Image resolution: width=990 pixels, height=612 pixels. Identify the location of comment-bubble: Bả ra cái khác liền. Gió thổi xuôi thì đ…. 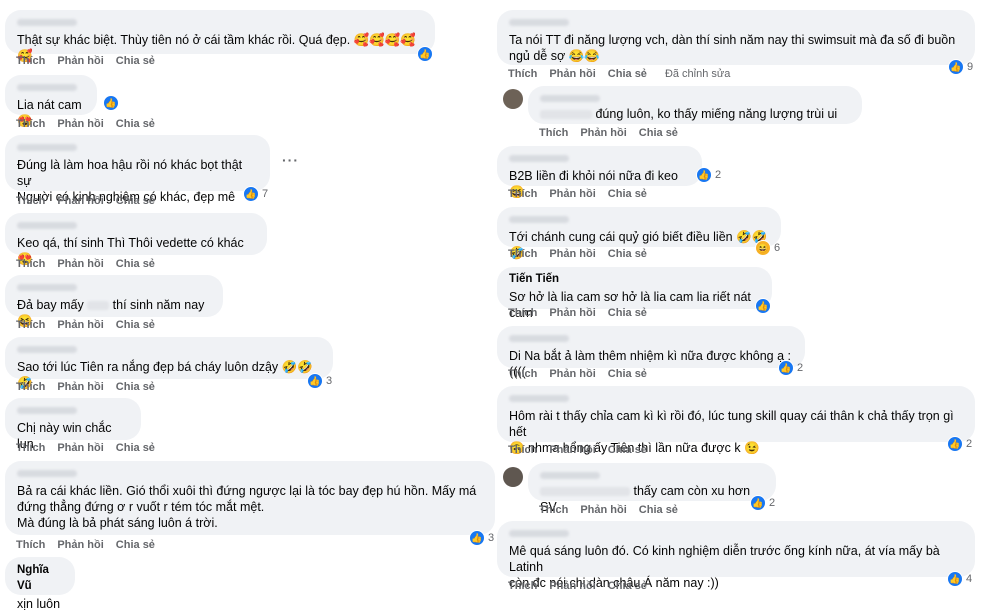
(250, 498).